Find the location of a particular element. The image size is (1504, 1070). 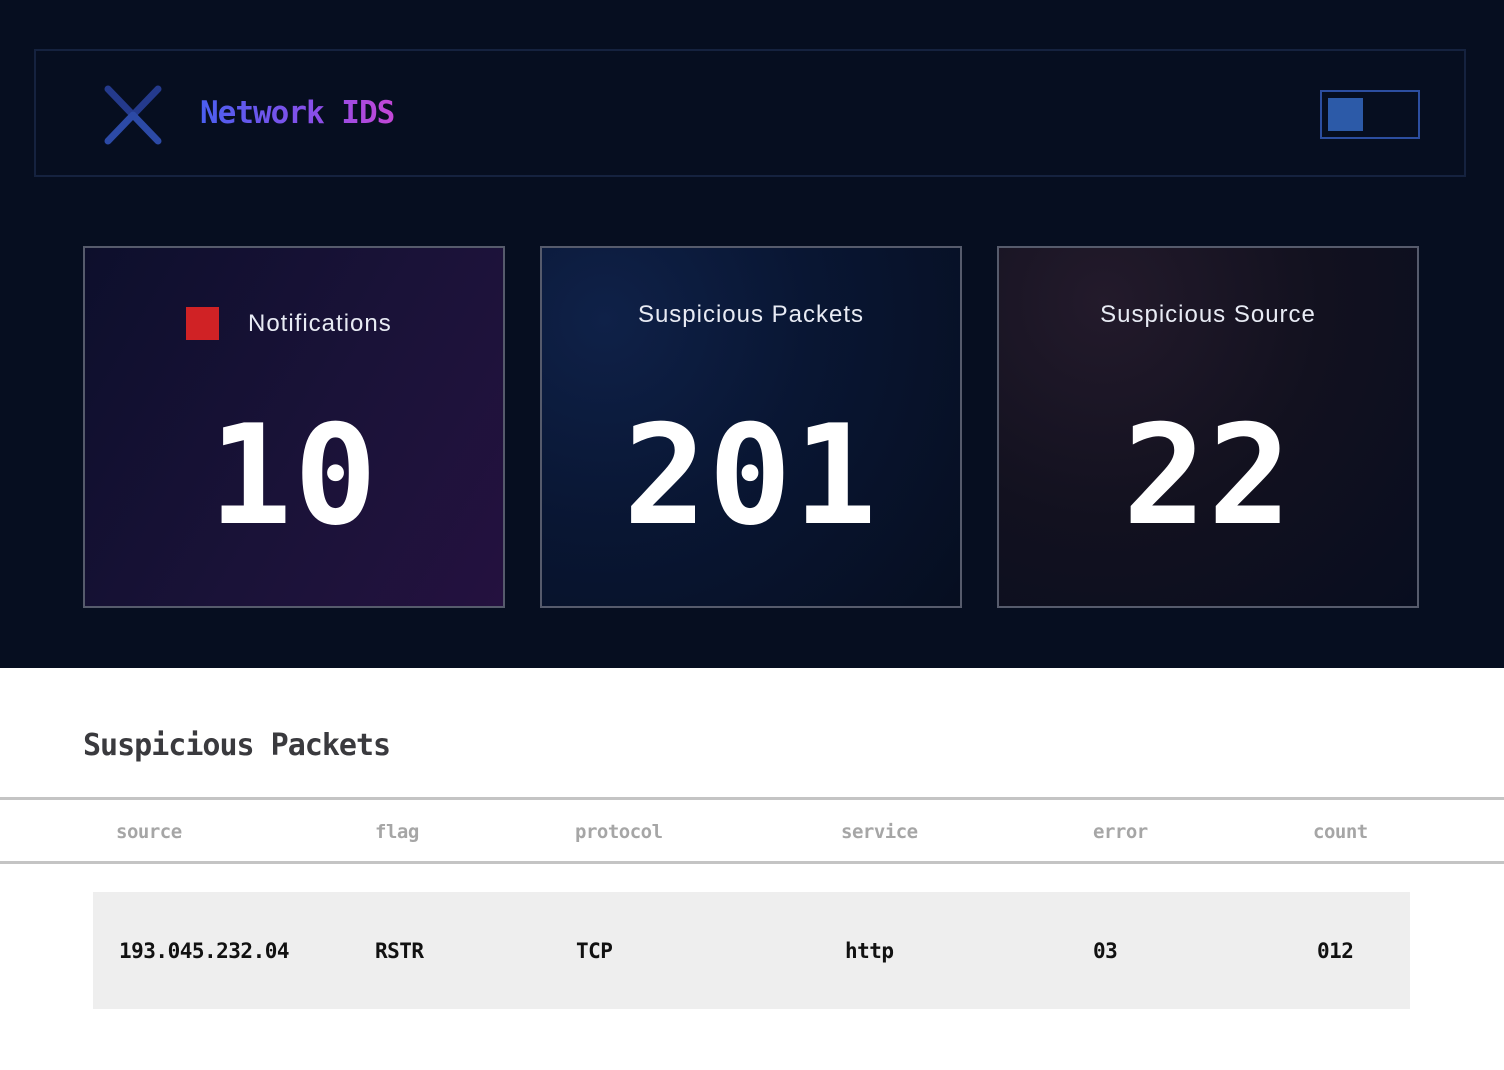

table-header-bottom-divider is located at coordinates (752, 862).